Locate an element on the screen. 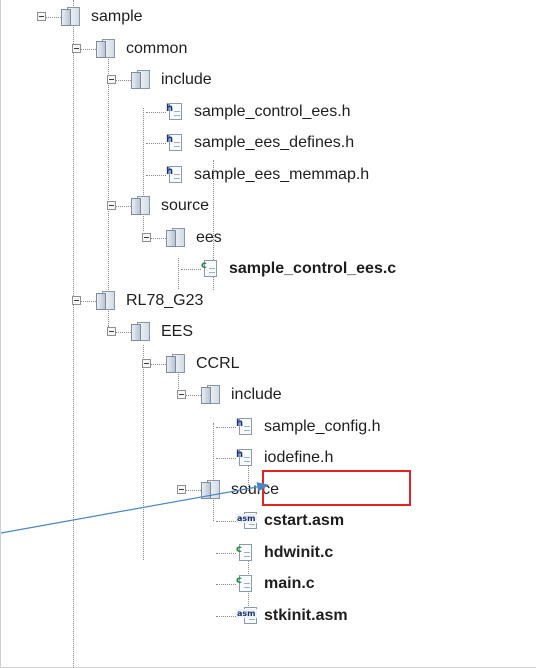 Image resolution: width=536 pixels, height=668 pixels. tree-item-ees: ees is located at coordinates (268, 238).